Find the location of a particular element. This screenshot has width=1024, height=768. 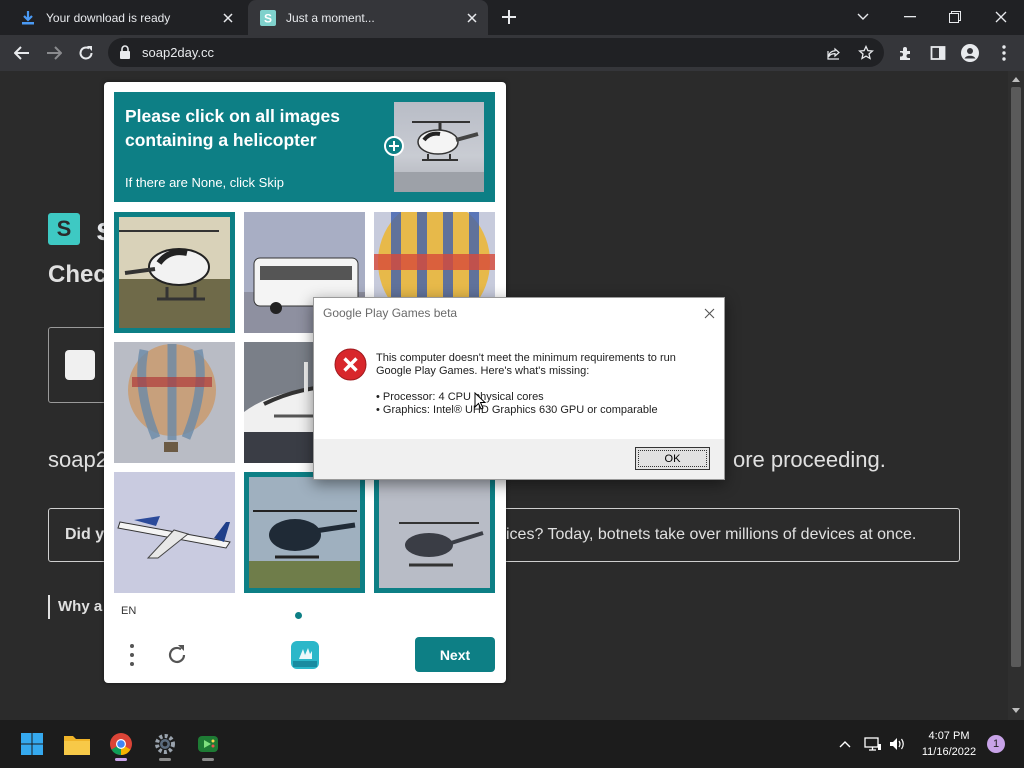

notification-badge: 1 is located at coordinates (996, 744).